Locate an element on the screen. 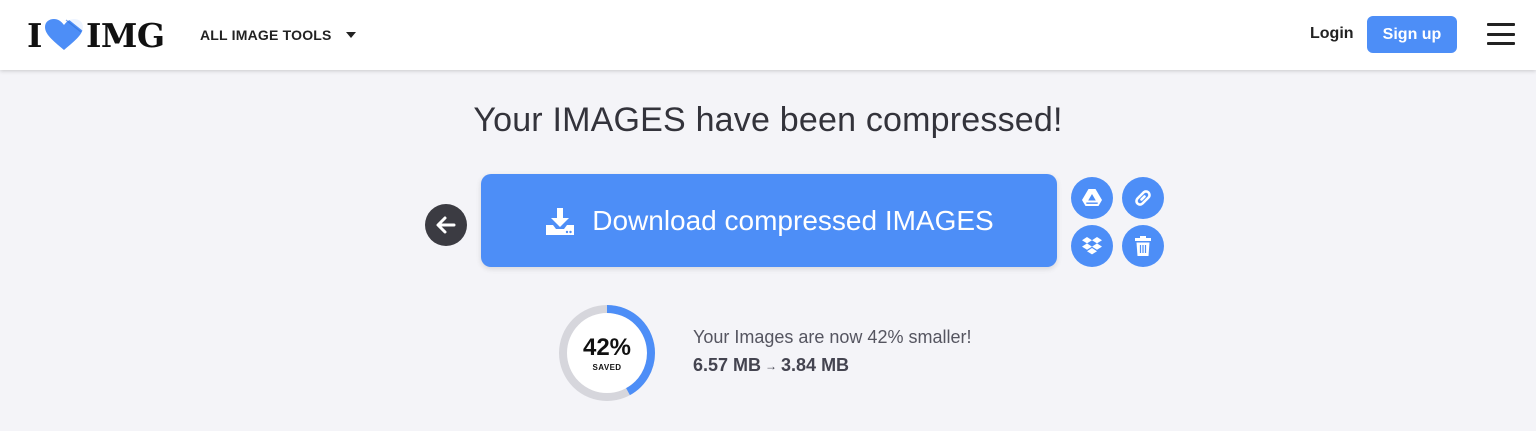 The image size is (1536, 431). back-button is located at coordinates (446, 225).